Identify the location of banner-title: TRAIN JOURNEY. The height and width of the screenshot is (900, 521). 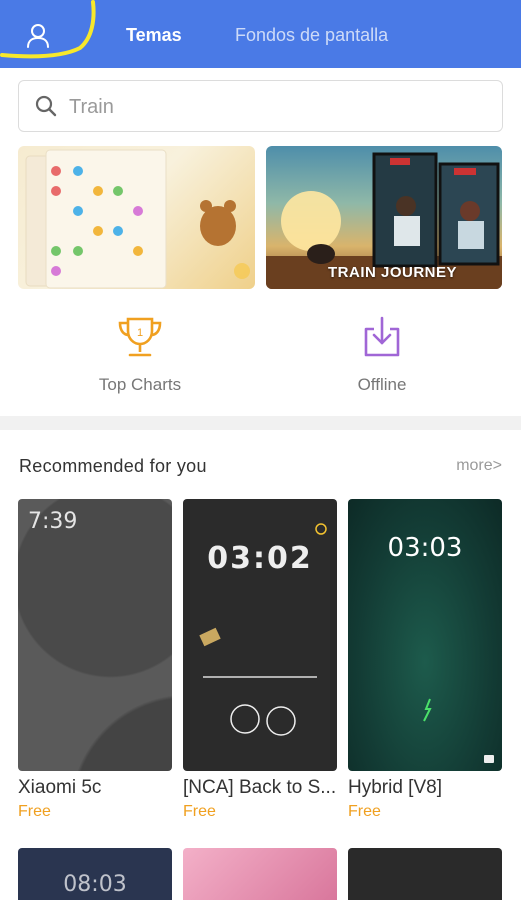
(393, 272).